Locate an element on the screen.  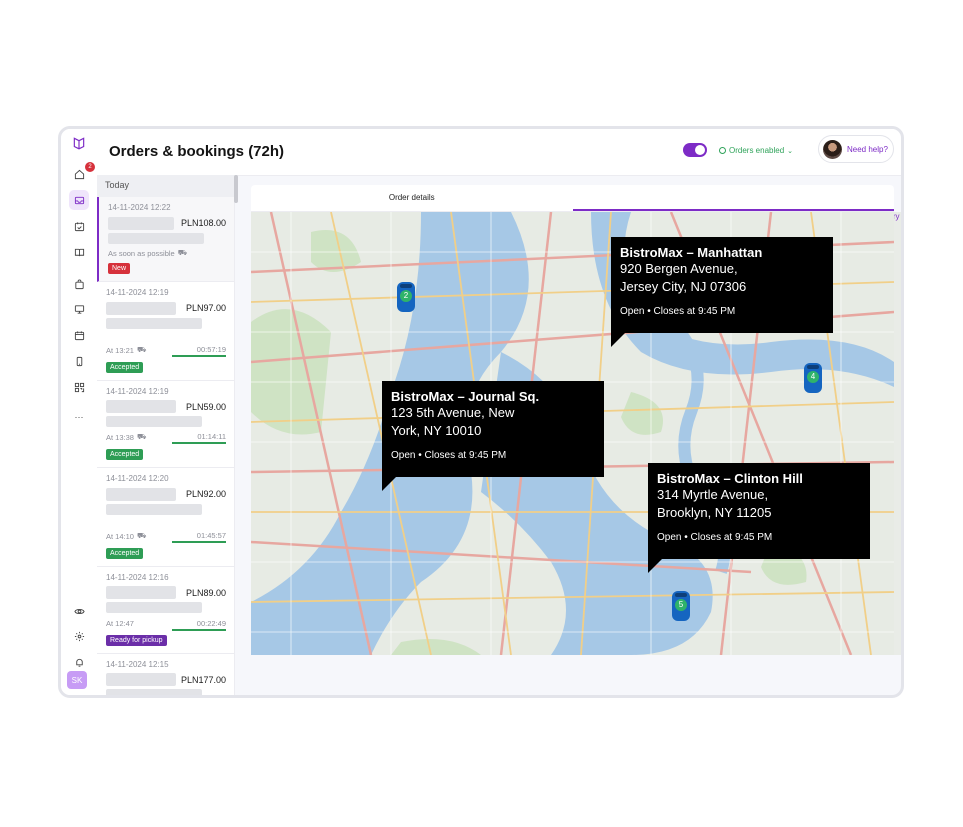
delivery-time-label: At 13:21 is located at coordinates (120, 350).